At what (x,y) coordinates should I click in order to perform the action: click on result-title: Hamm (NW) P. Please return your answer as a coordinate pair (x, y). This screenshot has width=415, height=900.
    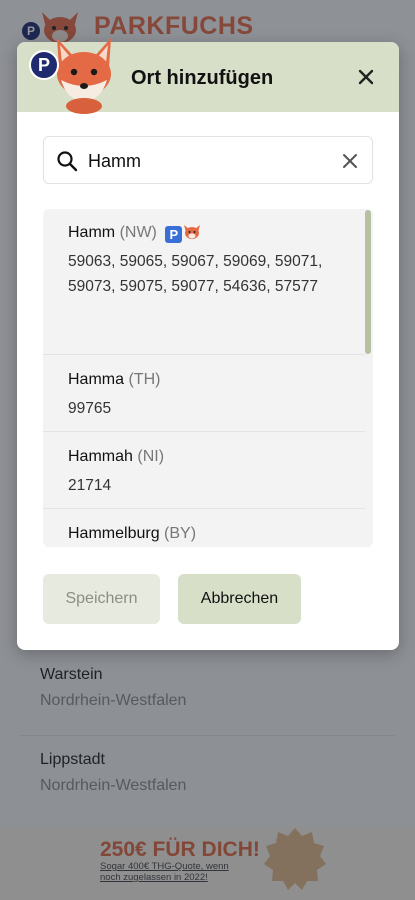
    Looking at the image, I should click on (216, 233).